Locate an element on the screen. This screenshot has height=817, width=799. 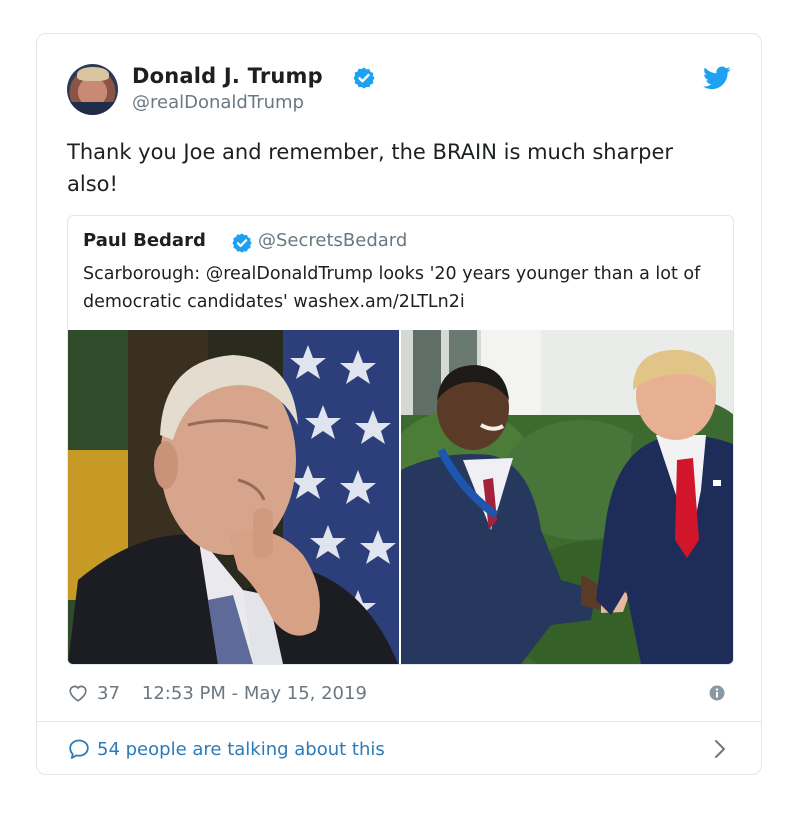
card-divider is located at coordinates (399, 721).